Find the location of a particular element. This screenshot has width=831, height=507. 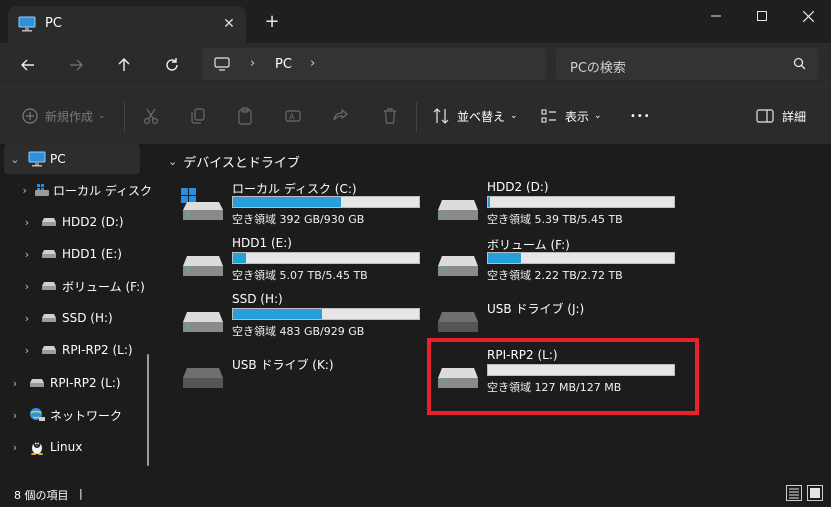

forward-button is located at coordinates (76, 65).